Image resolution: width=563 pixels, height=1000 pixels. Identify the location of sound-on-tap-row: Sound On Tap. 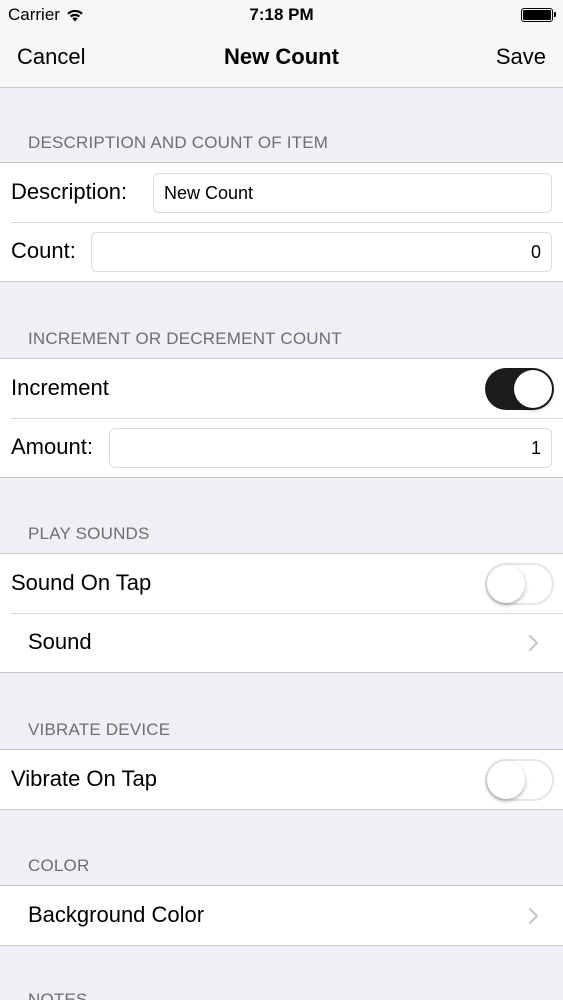
(281, 583).